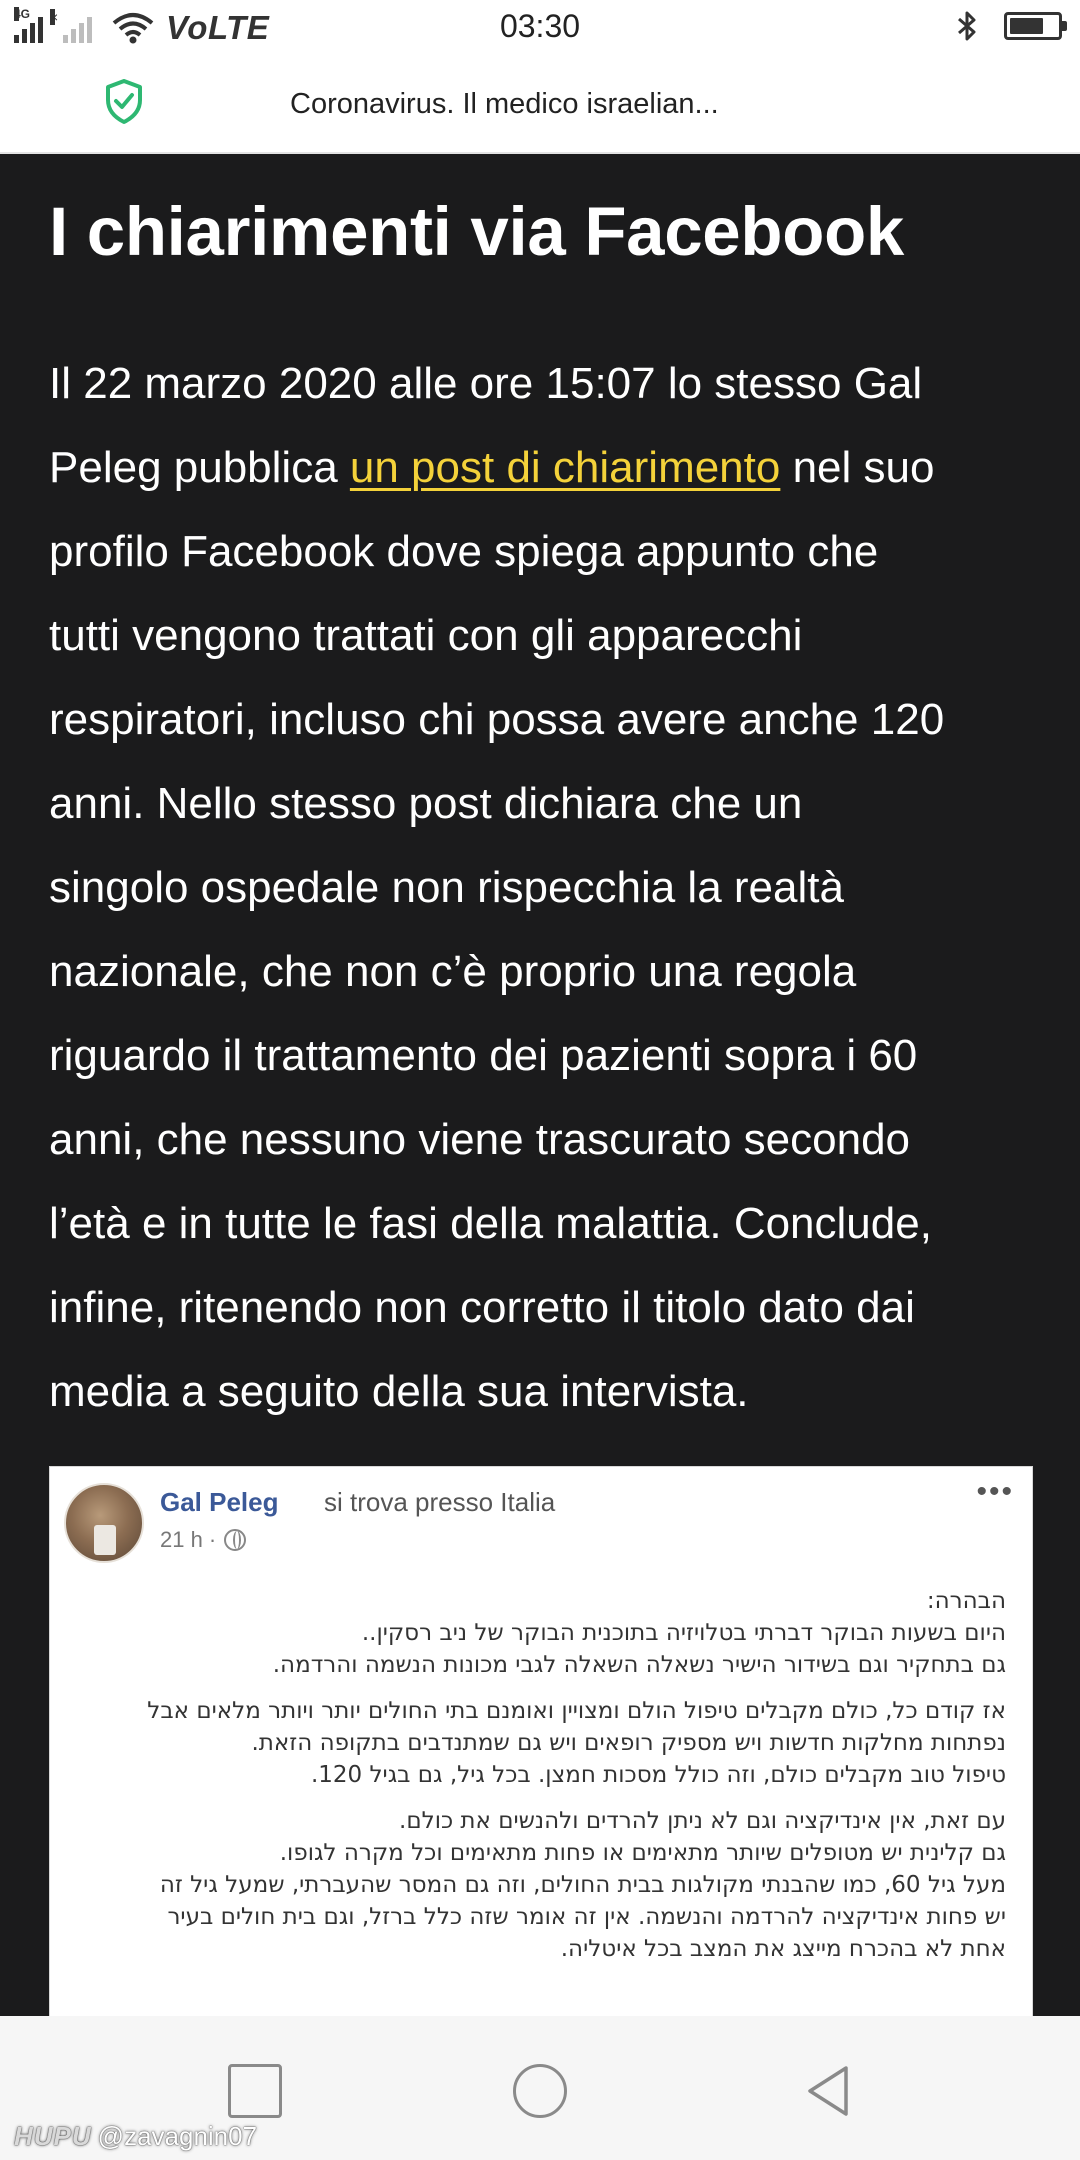  I want to click on home-button, so click(540, 2091).